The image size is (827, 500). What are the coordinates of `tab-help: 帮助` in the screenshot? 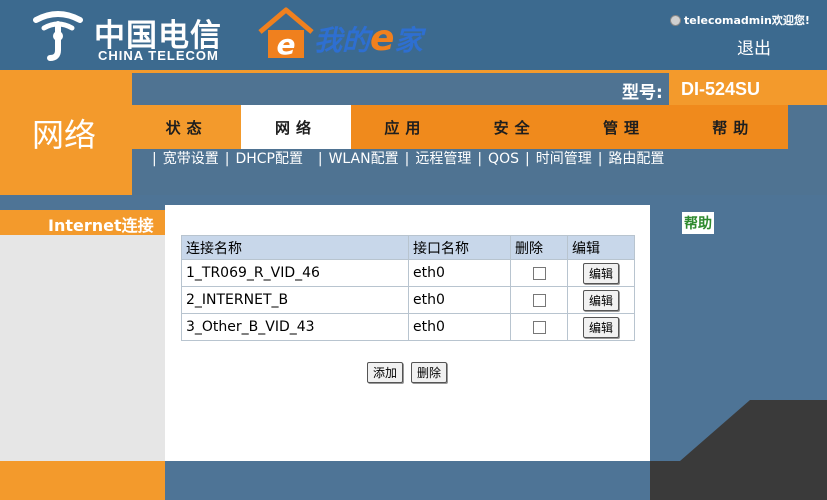 It's located at (733, 127).